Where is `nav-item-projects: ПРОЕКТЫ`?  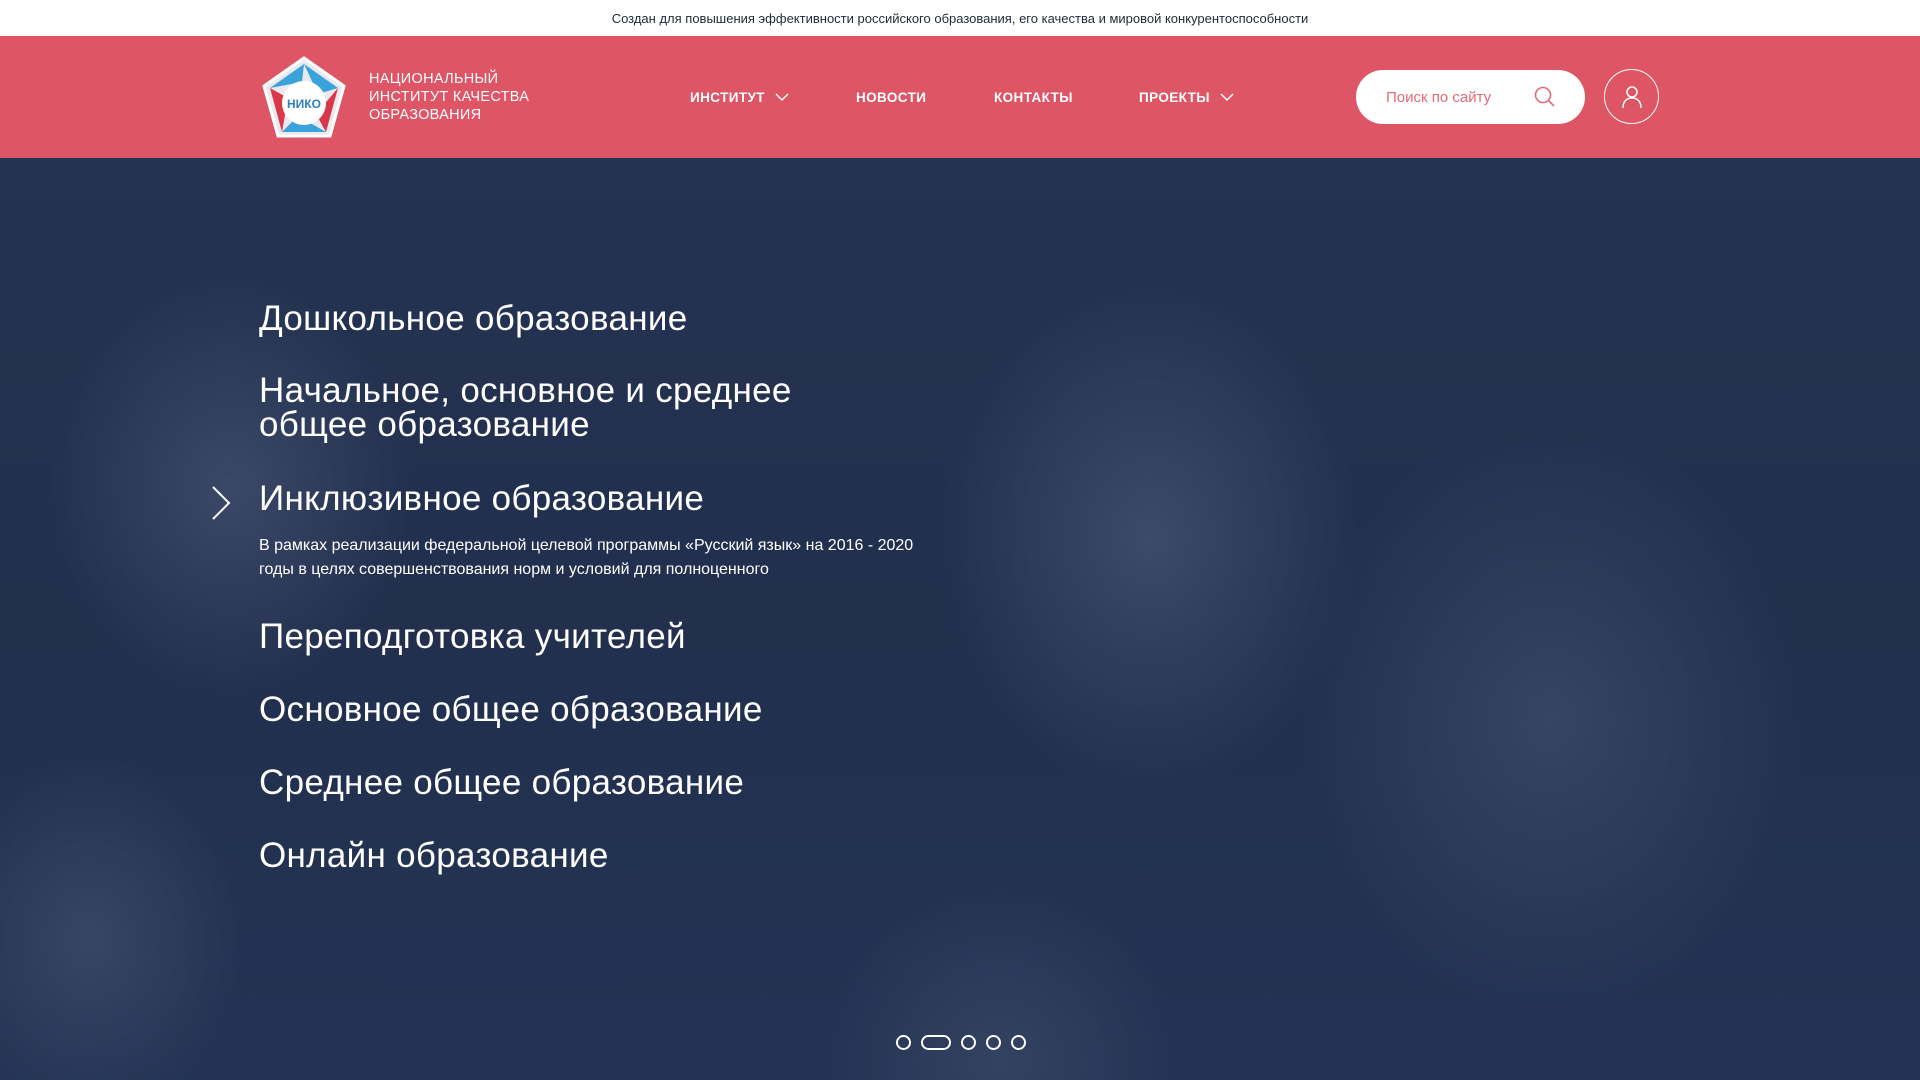
nav-item-projects: ПРОЕКТЫ is located at coordinates (1186, 97).